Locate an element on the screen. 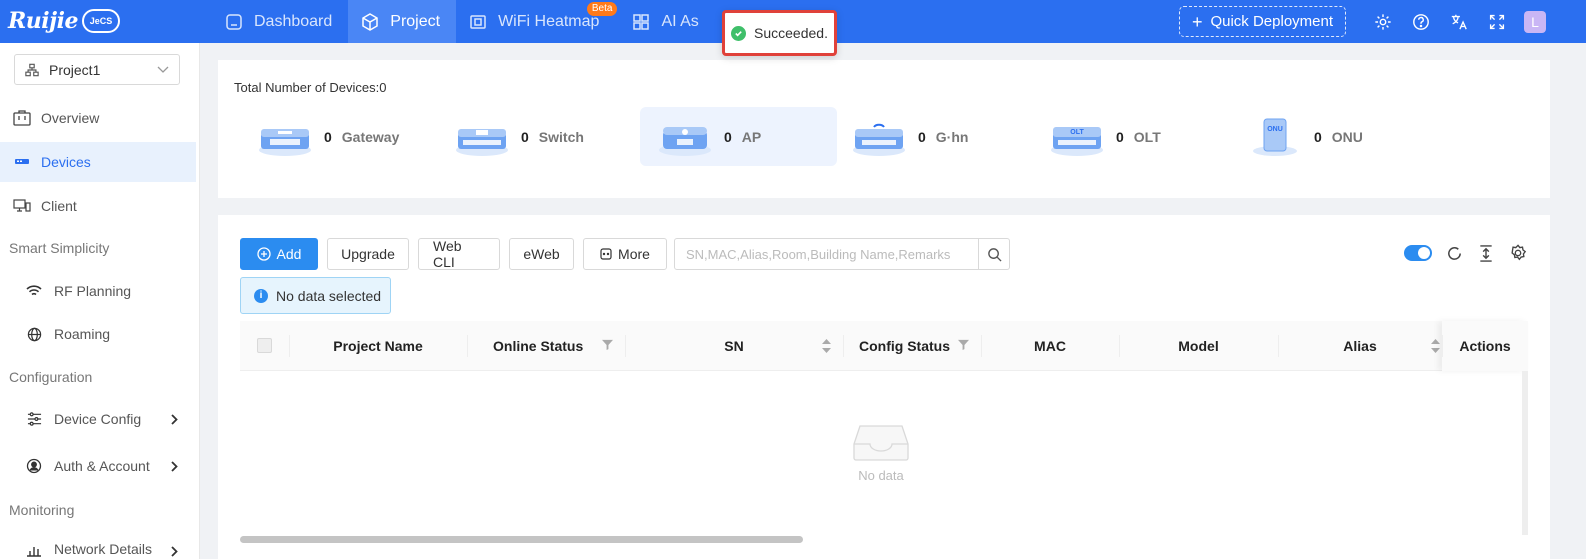  column-height-button is located at coordinates (1486, 253).